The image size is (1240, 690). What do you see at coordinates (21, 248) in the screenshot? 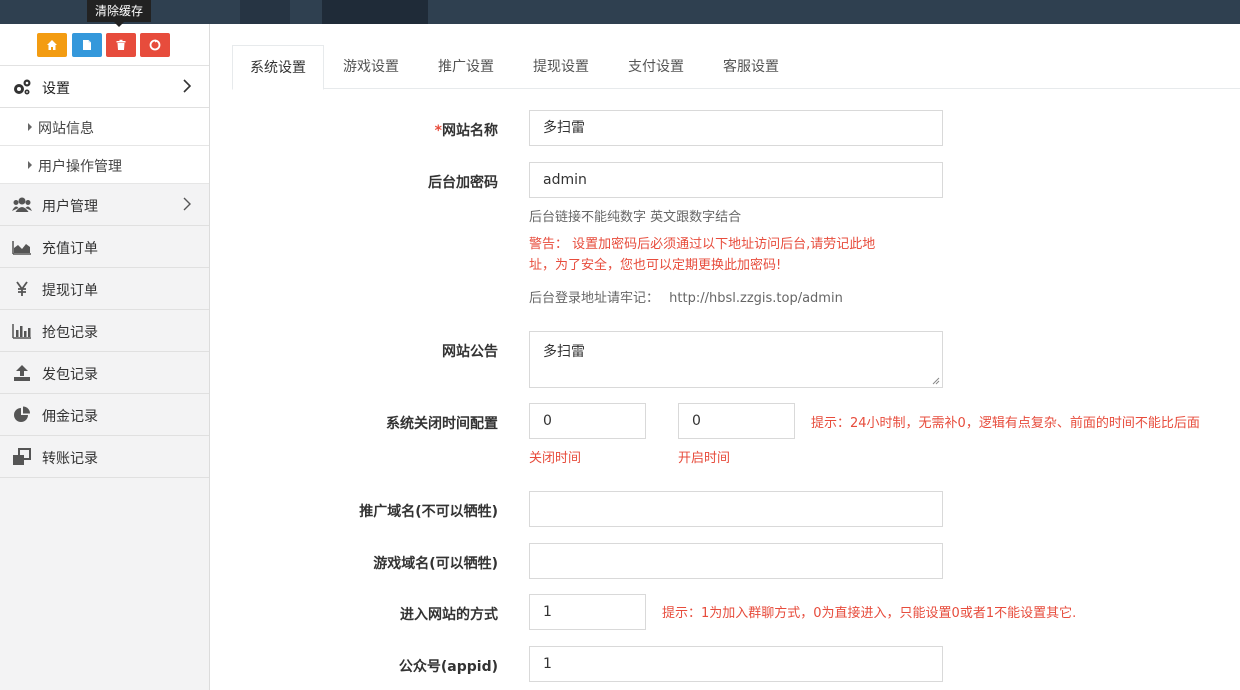
I see `area-chart-icon` at bounding box center [21, 248].